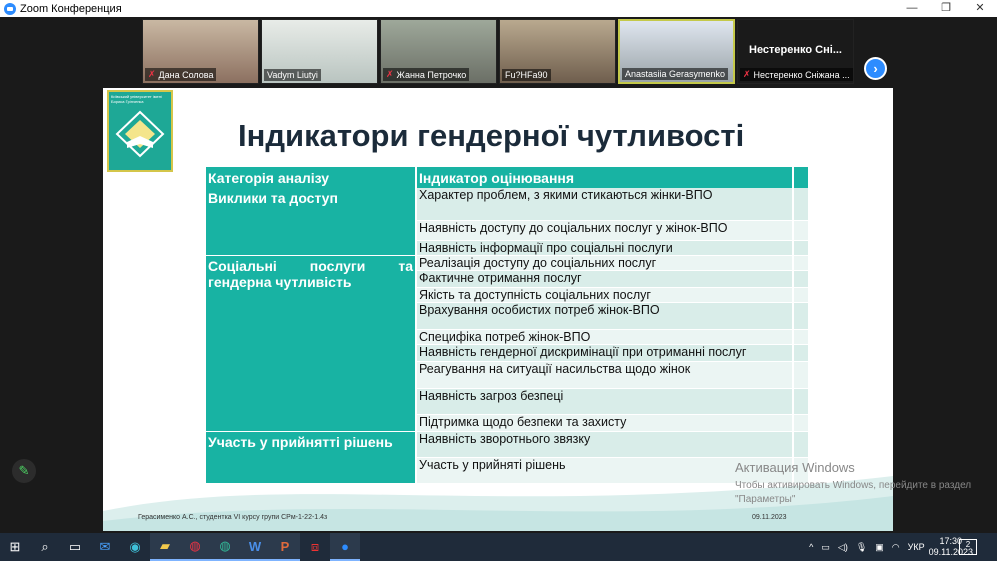 The width and height of the screenshot is (997, 561). What do you see at coordinates (801, 177) in the screenshot?
I see `column-header-empty` at bounding box center [801, 177].